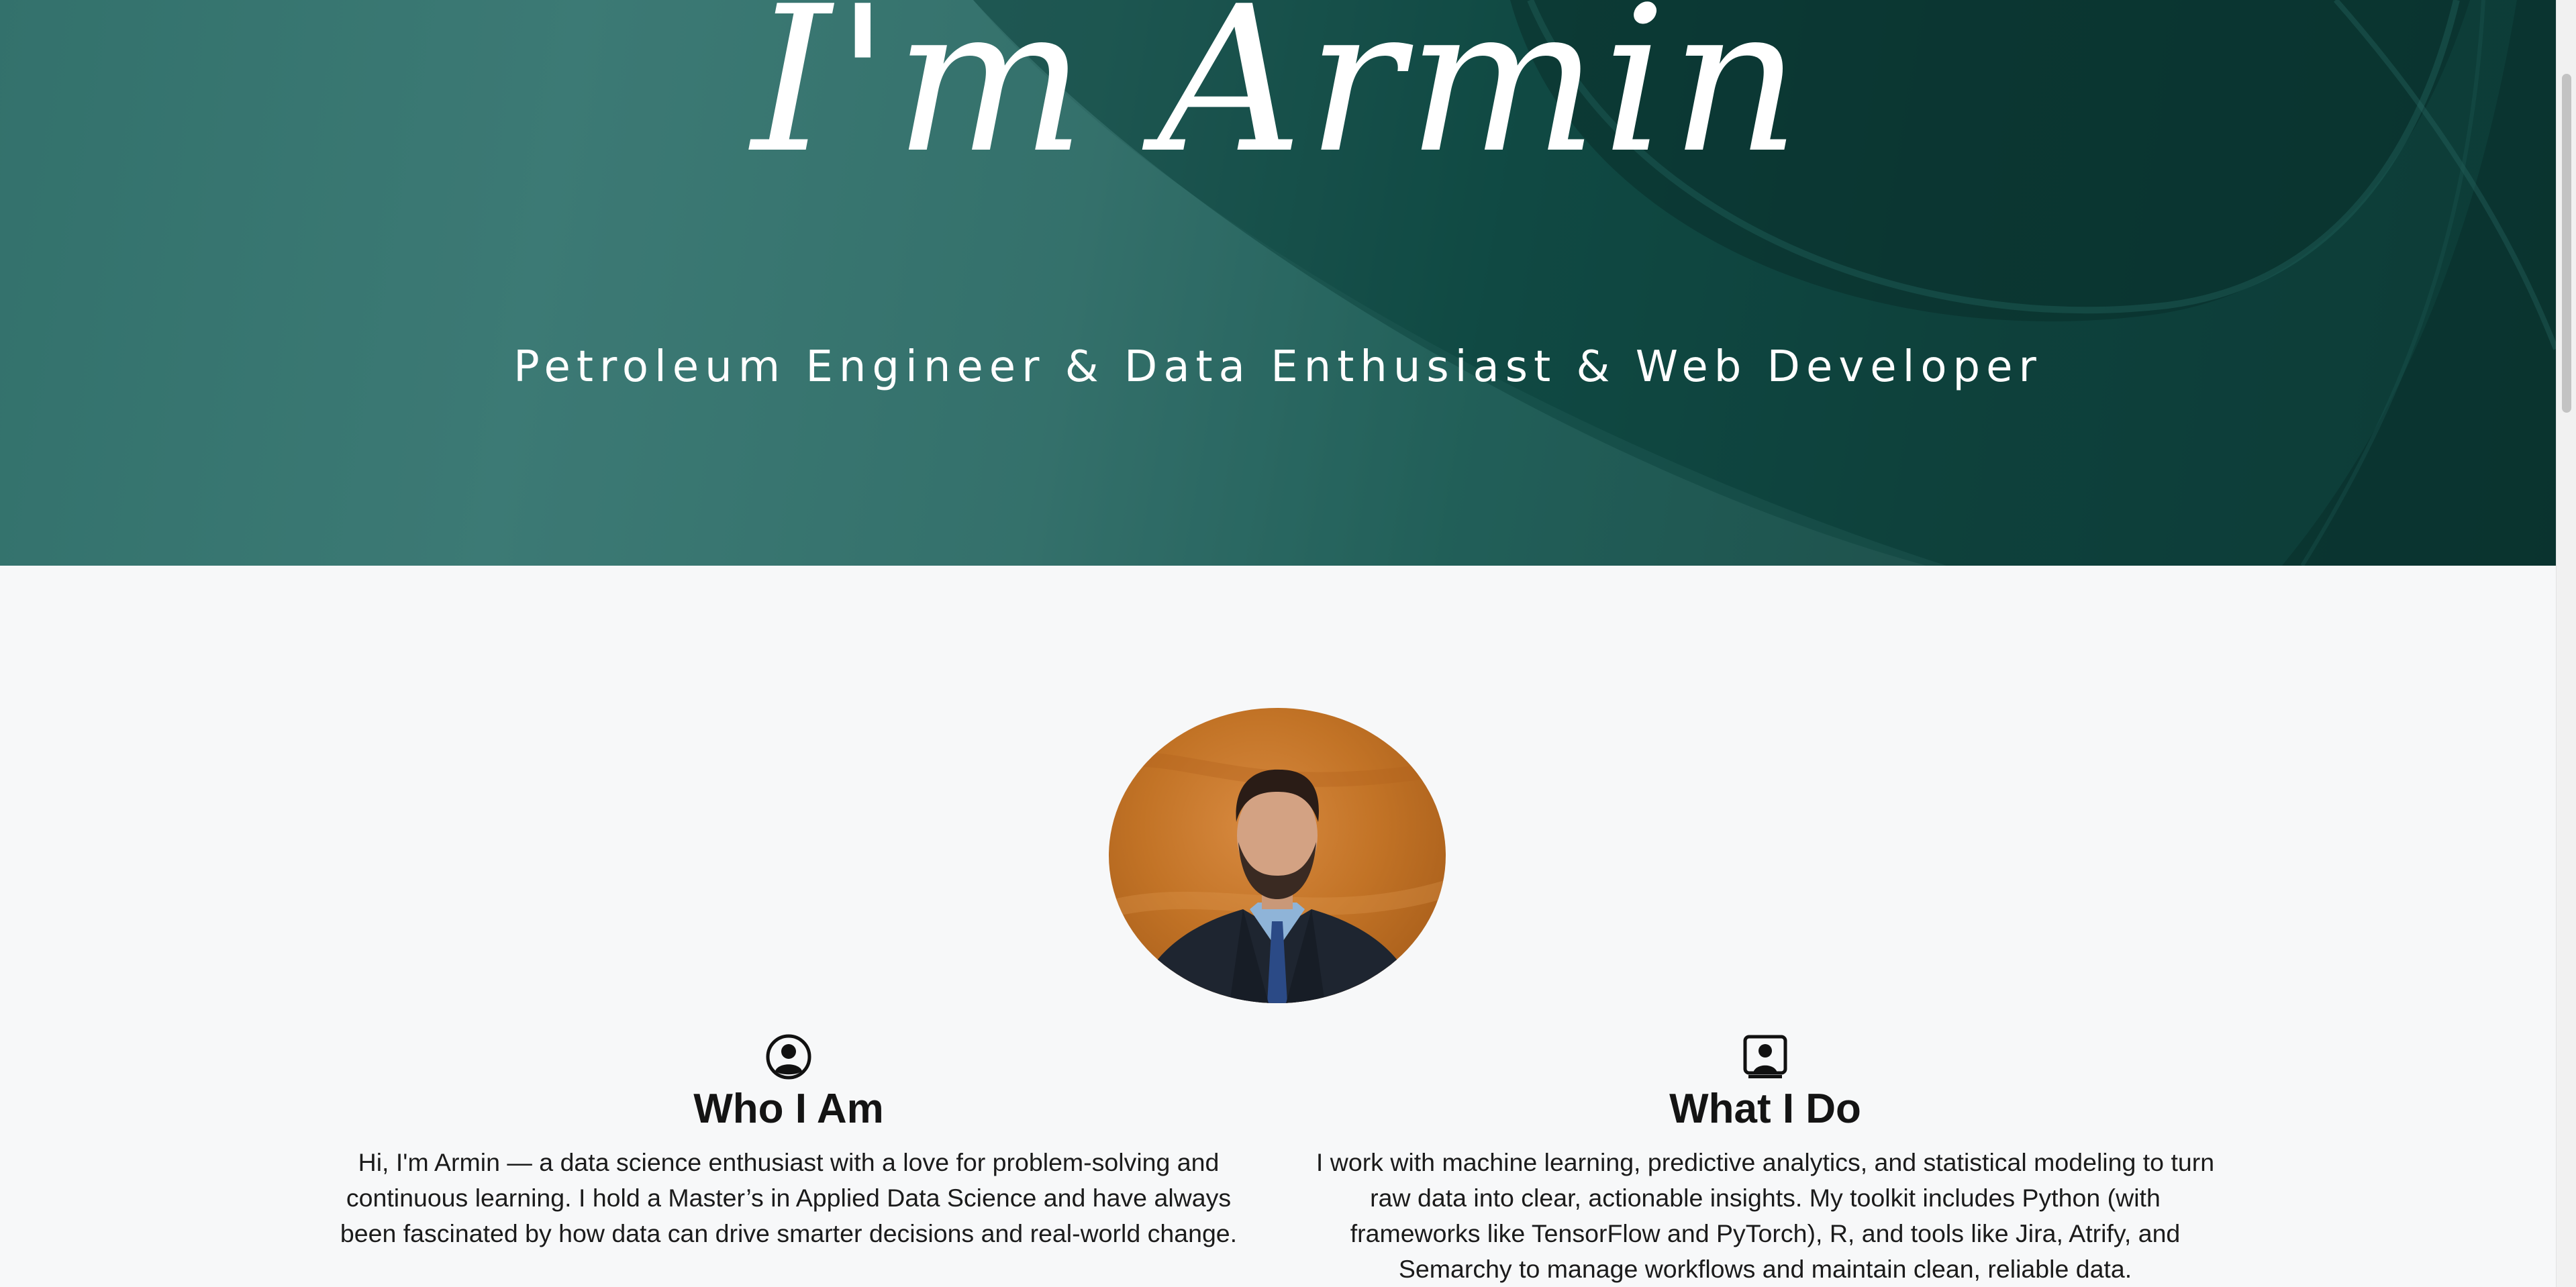  Describe the element at coordinates (2566, 643) in the screenshot. I see `page-scrollbar` at that location.